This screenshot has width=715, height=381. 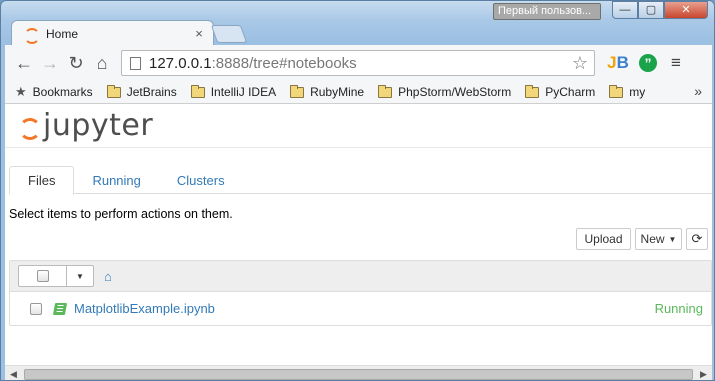 I want to click on select-all-control: ▼, so click(x=56, y=276).